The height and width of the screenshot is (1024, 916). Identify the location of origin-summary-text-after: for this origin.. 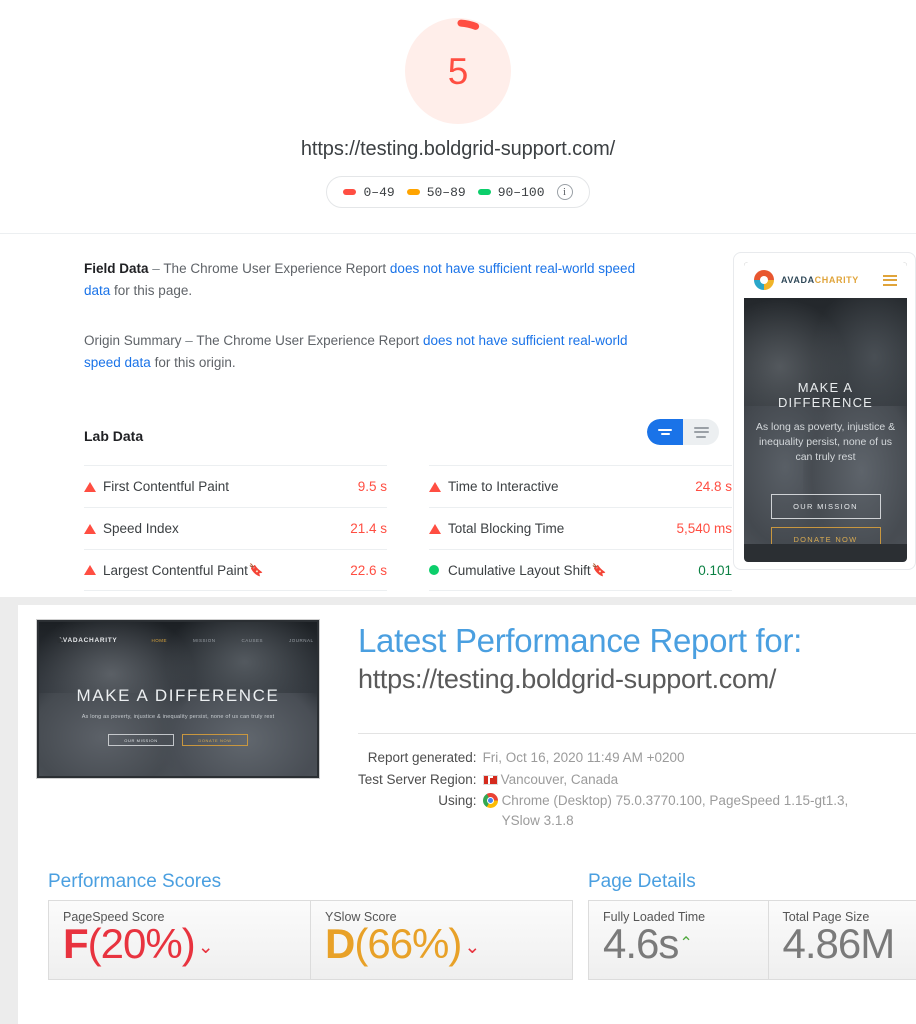
(195, 362).